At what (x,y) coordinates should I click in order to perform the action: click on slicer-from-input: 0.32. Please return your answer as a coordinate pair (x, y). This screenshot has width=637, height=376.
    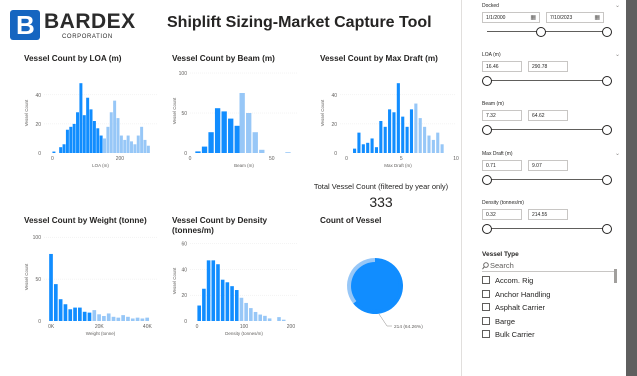
    Looking at the image, I should click on (502, 214).